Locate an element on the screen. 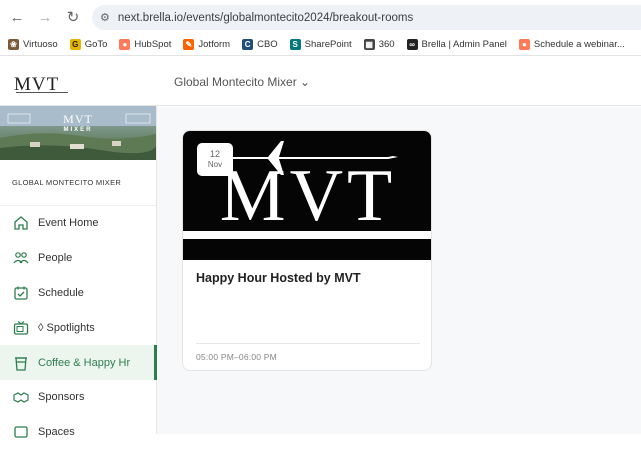  date-day: 12 is located at coordinates (214, 154).